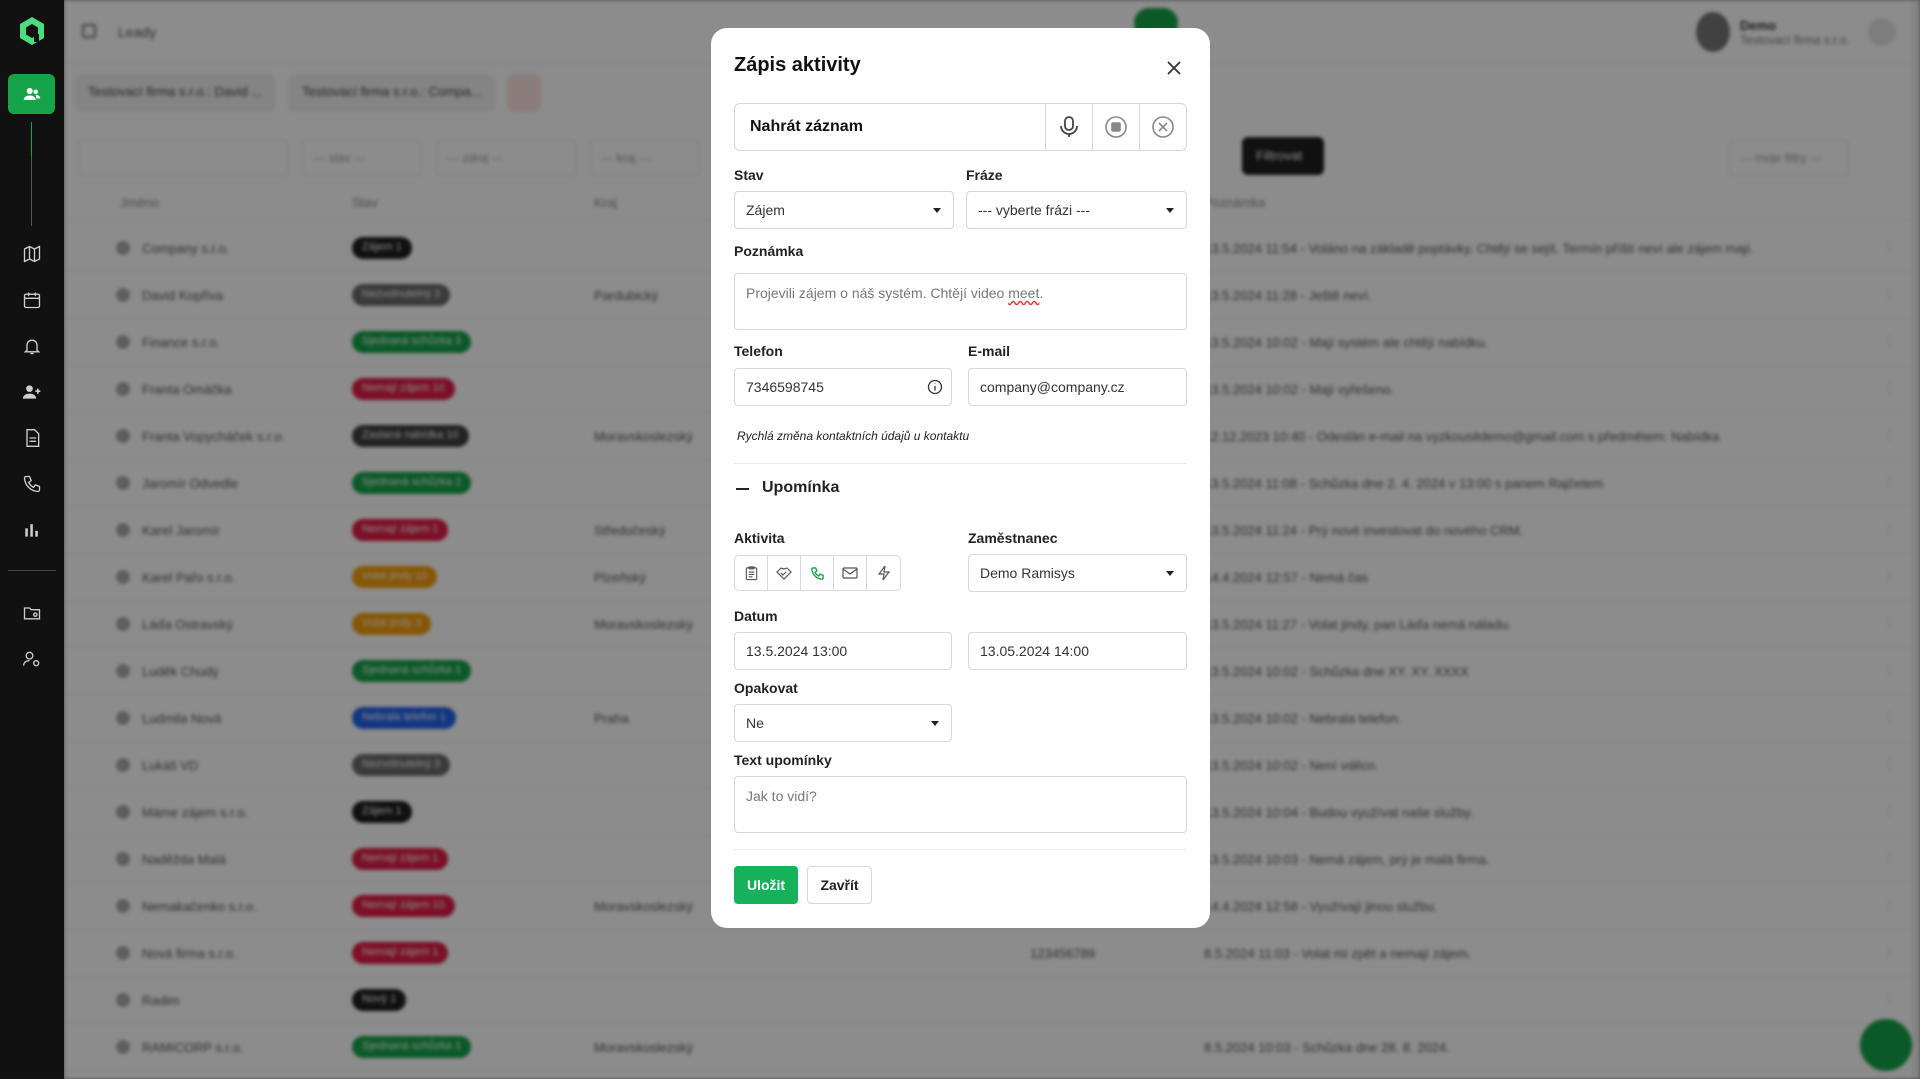  I want to click on sidebar-item-contacts, so click(32, 392).